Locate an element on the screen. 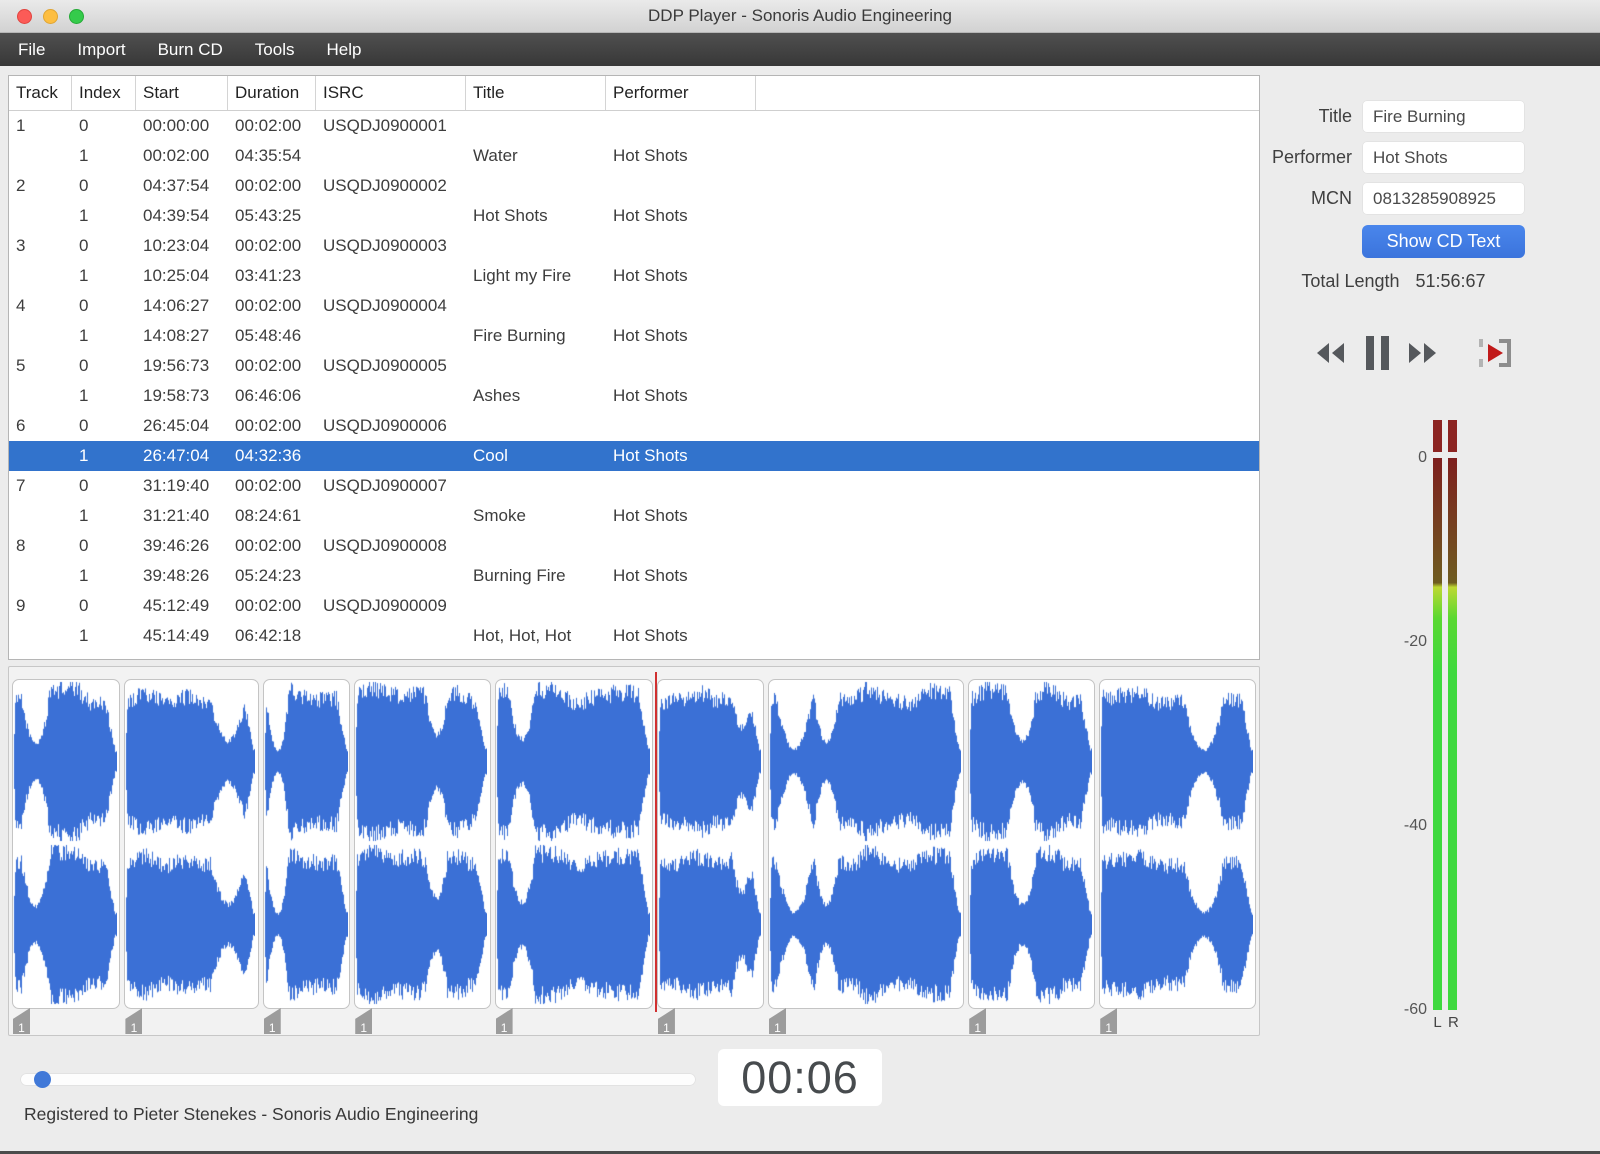 The width and height of the screenshot is (1600, 1154). column-header-duration: Duration is located at coordinates (272, 93).